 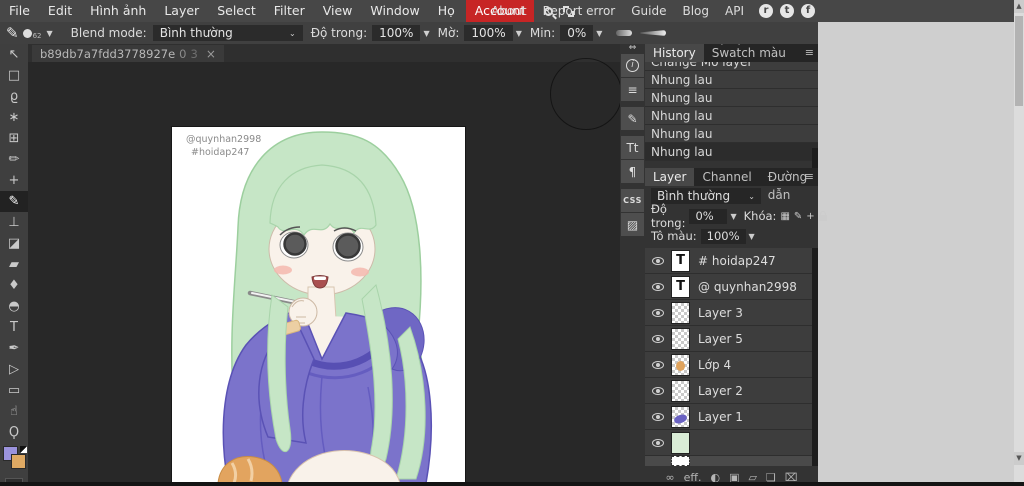 I want to click on layer-row: Layer 5, so click(x=731, y=339).